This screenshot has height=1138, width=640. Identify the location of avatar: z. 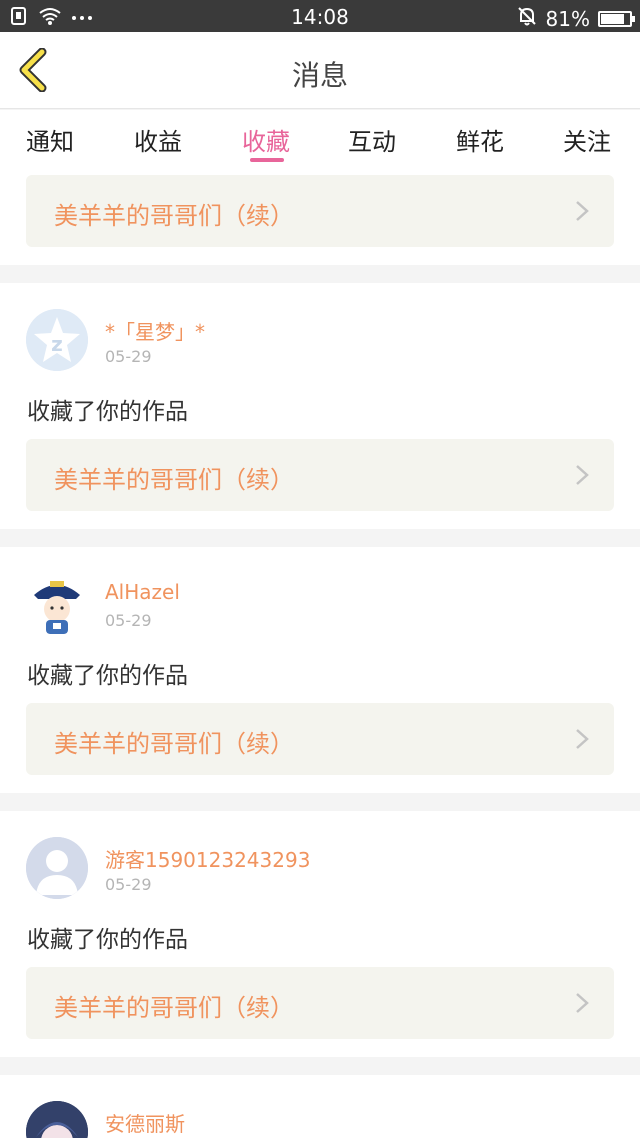
(57, 340).